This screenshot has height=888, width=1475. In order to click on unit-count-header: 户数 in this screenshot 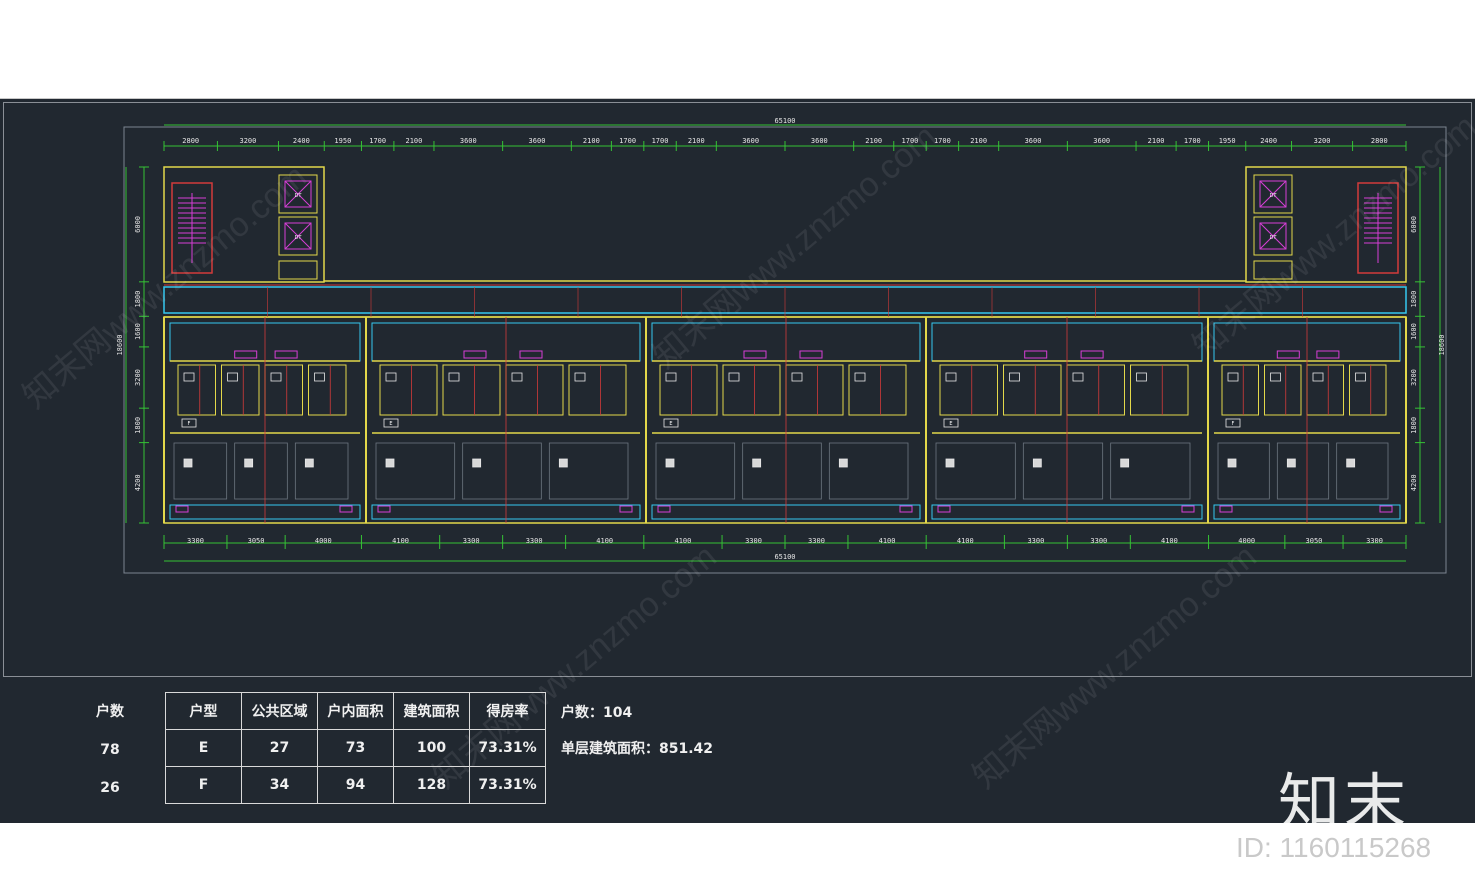, I will do `click(110, 712)`.